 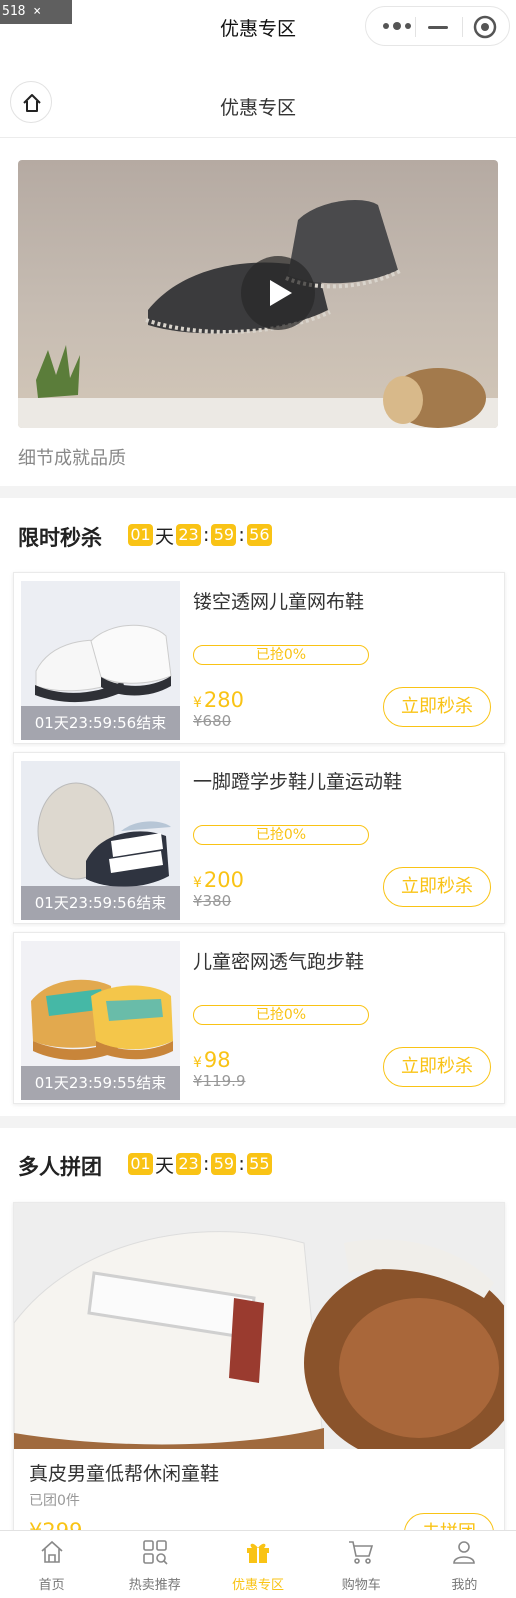 I want to click on original-price: ¥680, so click(x=212, y=721).